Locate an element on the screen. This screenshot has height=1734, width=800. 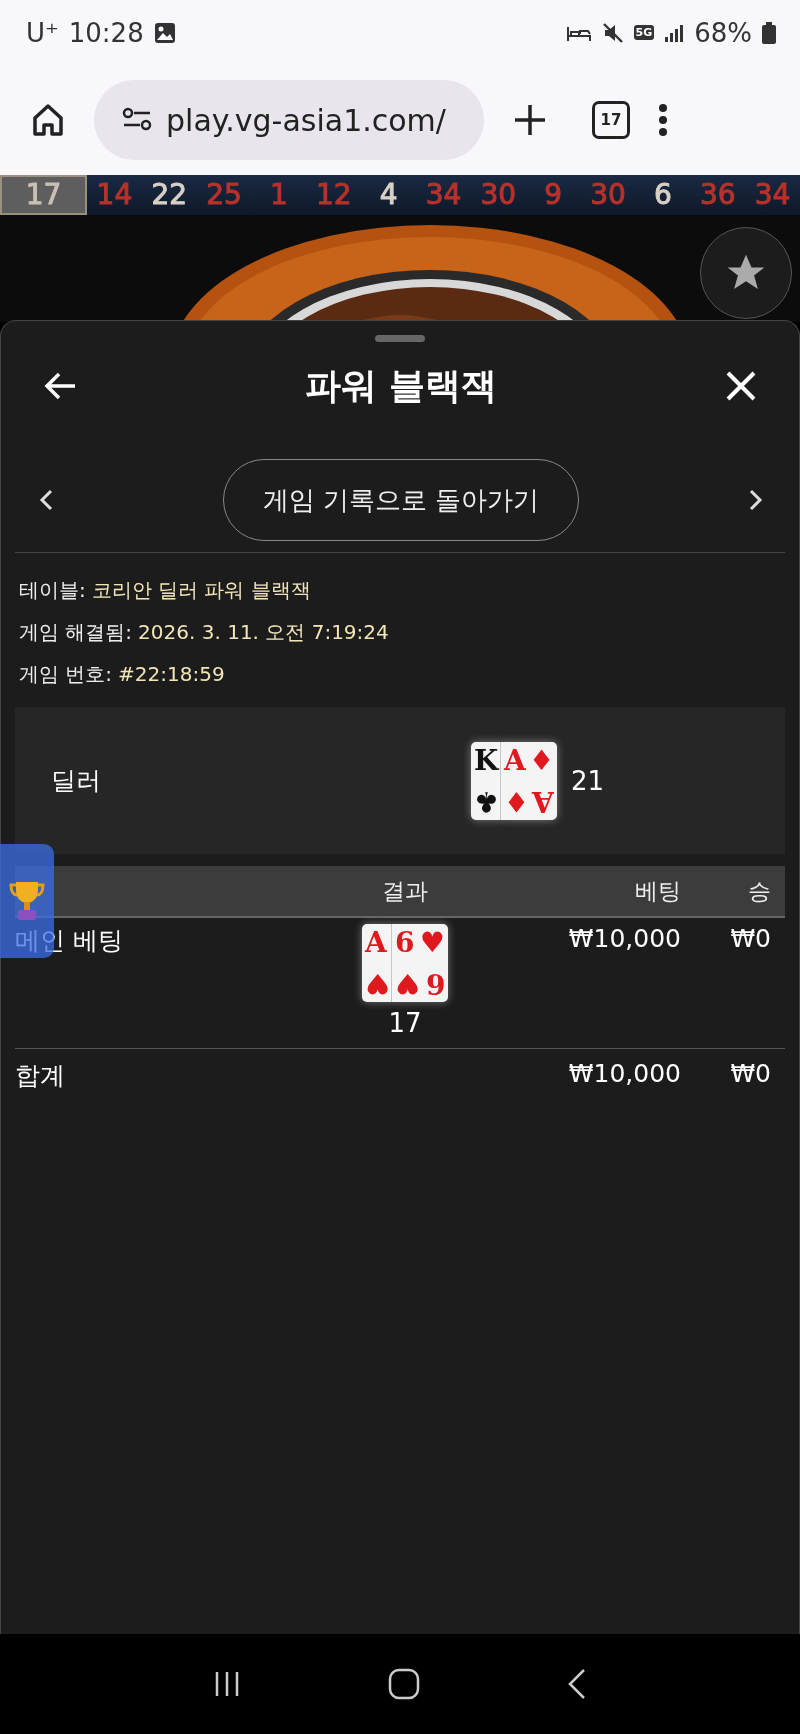
mute-icon is located at coordinates (612, 32).